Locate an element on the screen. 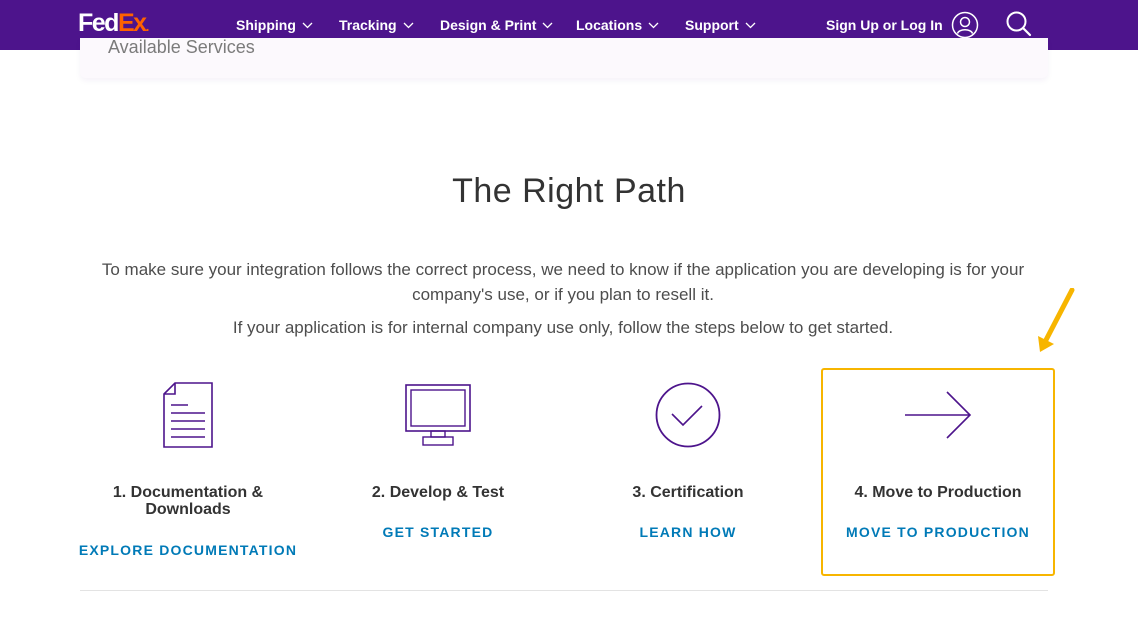  monitor-icon is located at coordinates (438, 415).